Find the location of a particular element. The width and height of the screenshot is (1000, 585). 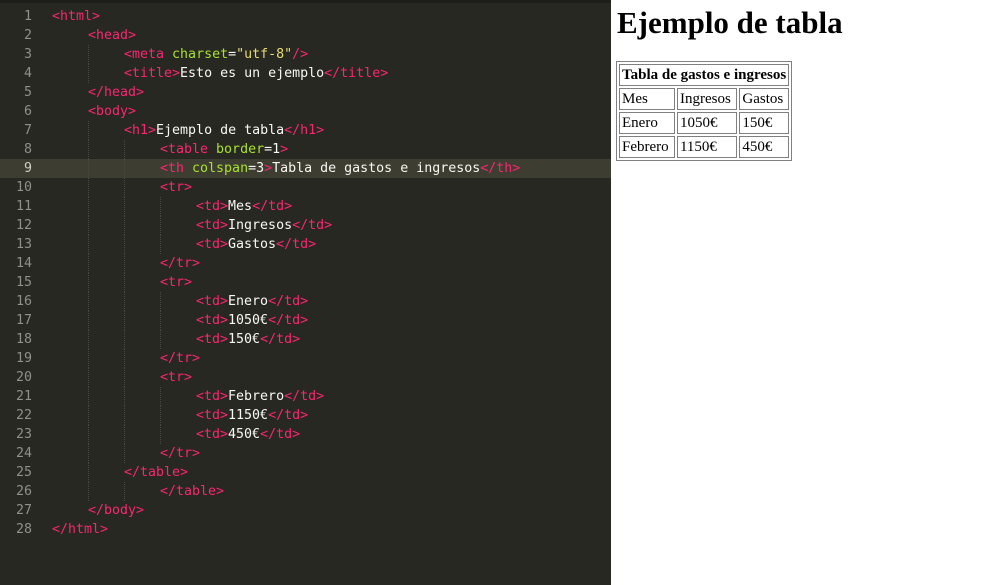

table-cell: Ingresos is located at coordinates (707, 99).